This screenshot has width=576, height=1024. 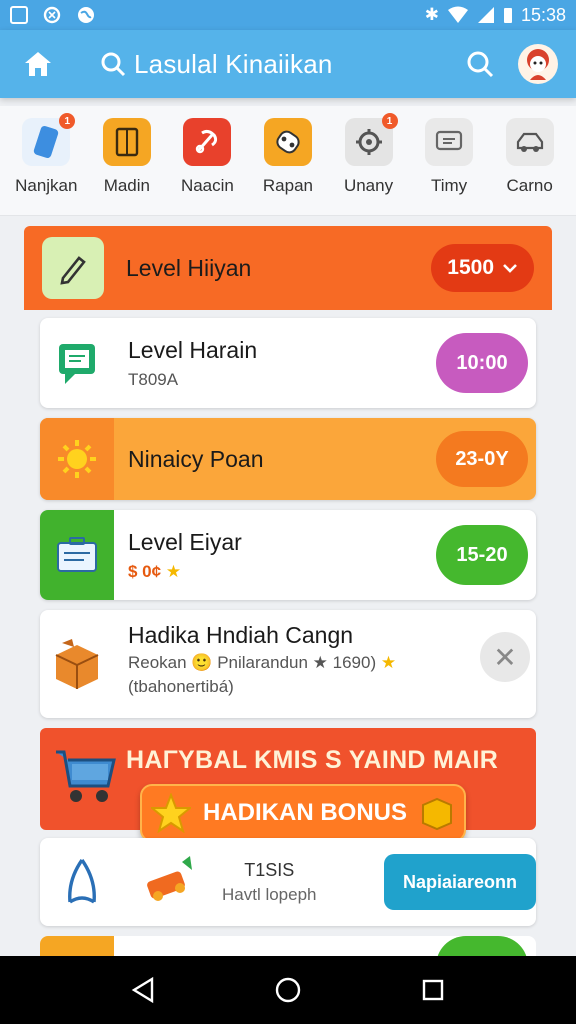 I want to click on close-button: ✕, so click(x=505, y=657).